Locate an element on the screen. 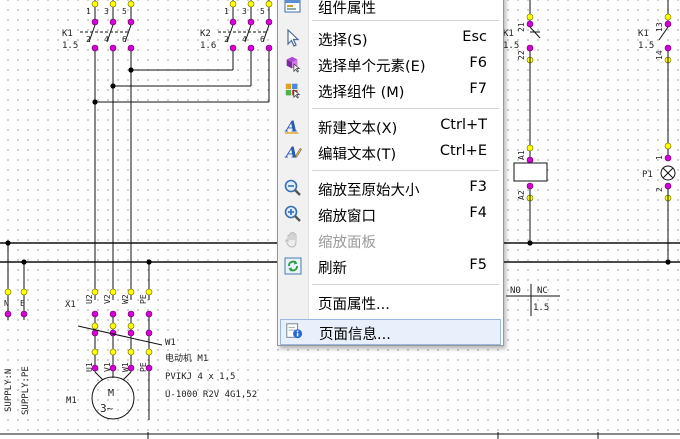 The width and height of the screenshot is (680, 439). lamp-ref: P1 is located at coordinates (647, 175).